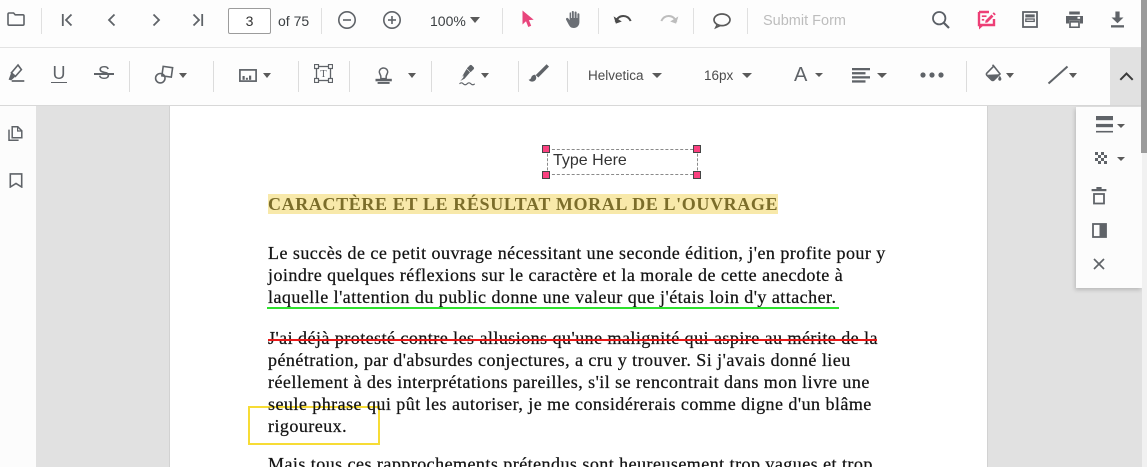 This screenshot has width=1147, height=467. Describe the element at coordinates (323, 74) in the screenshot. I see `svg-text: T` at that location.